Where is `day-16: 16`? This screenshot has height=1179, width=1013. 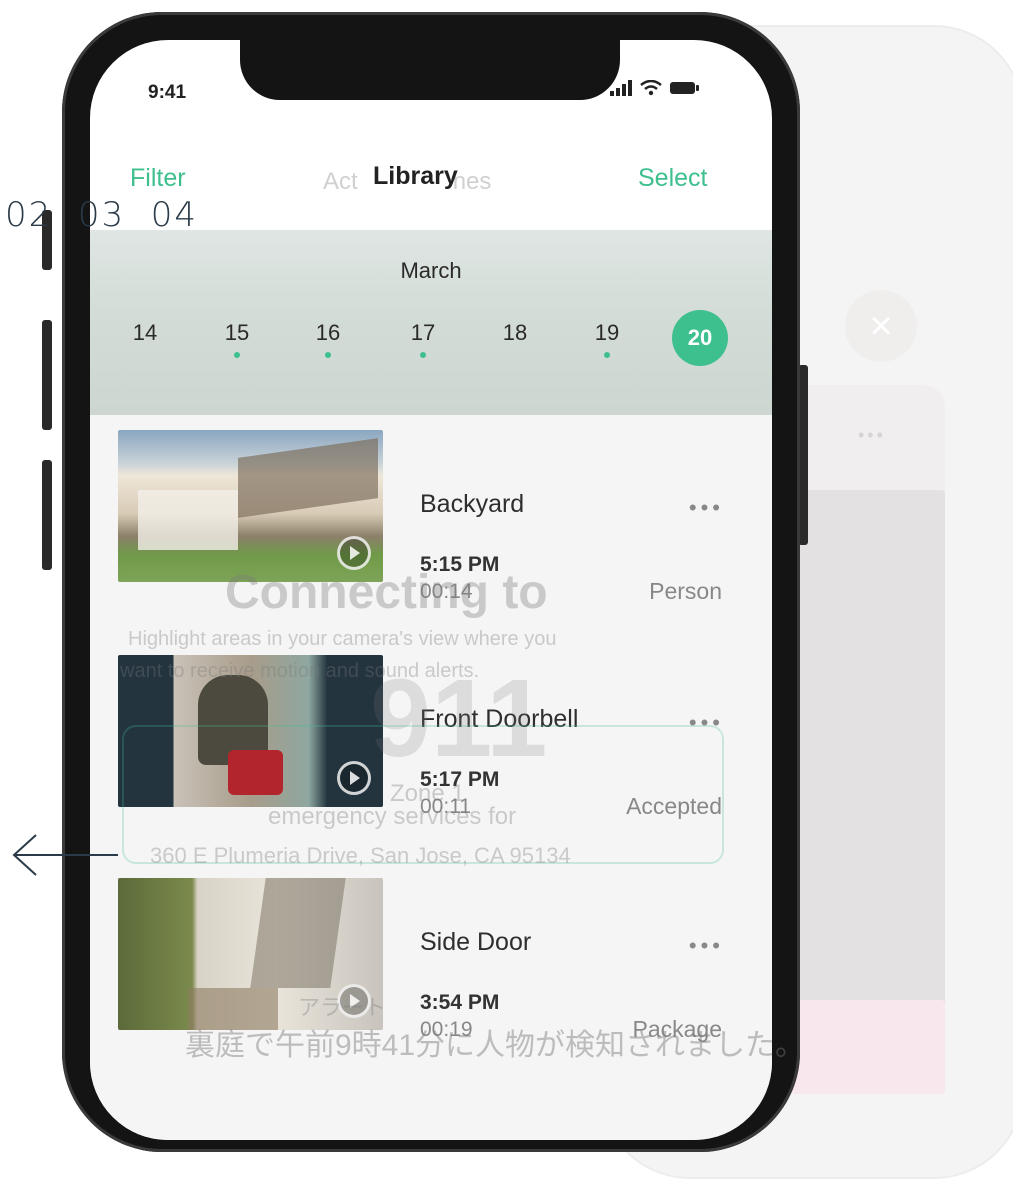
day-16: 16 is located at coordinates (328, 339).